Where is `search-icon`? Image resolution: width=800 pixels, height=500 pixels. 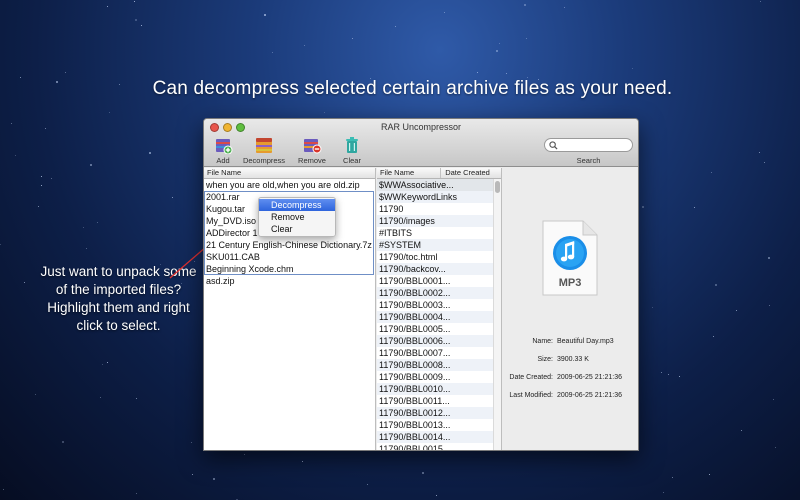 search-icon is located at coordinates (553, 145).